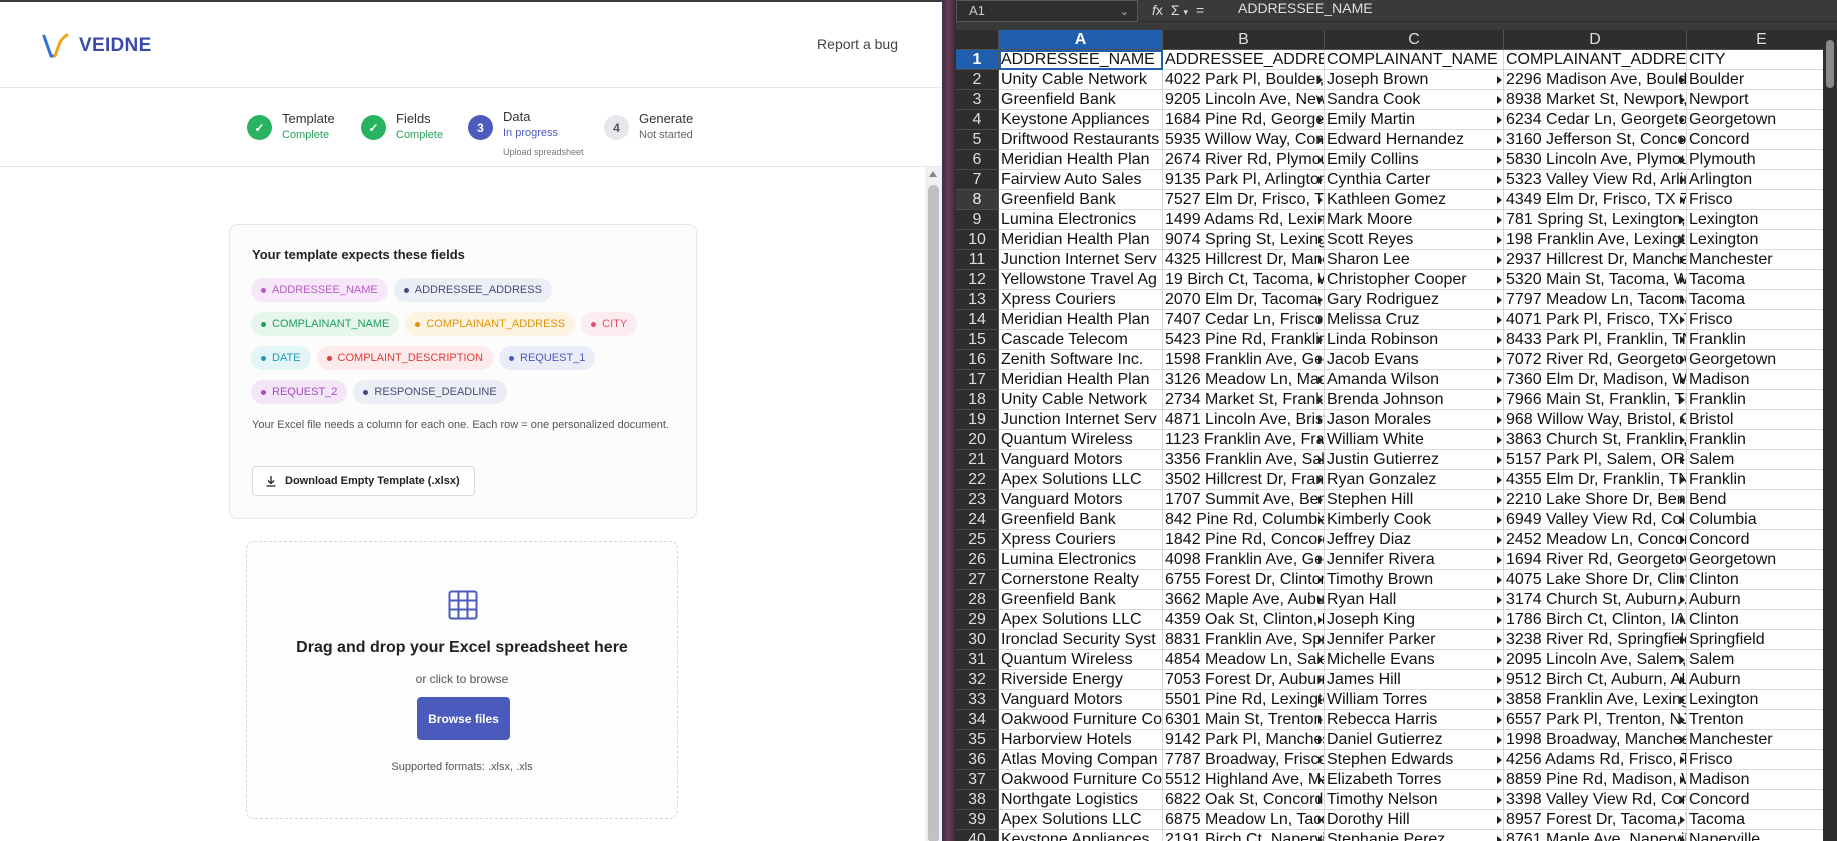 The width and height of the screenshot is (1837, 841). Describe the element at coordinates (977, 80) in the screenshot. I see `row-header: 2` at that location.